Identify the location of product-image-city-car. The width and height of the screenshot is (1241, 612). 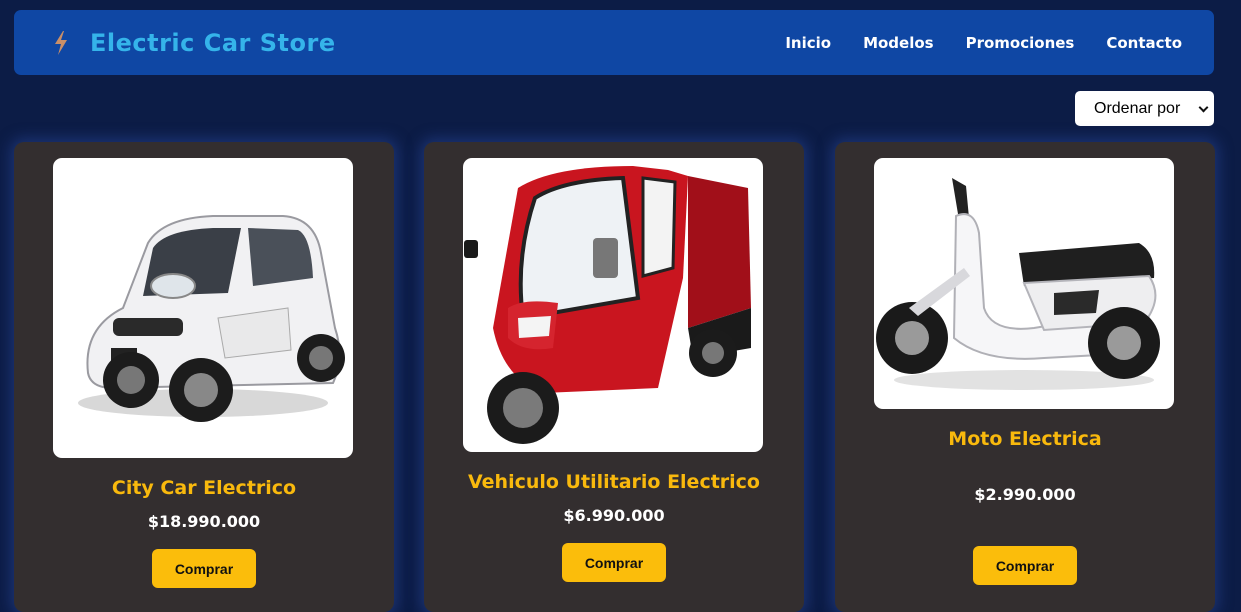
(203, 308).